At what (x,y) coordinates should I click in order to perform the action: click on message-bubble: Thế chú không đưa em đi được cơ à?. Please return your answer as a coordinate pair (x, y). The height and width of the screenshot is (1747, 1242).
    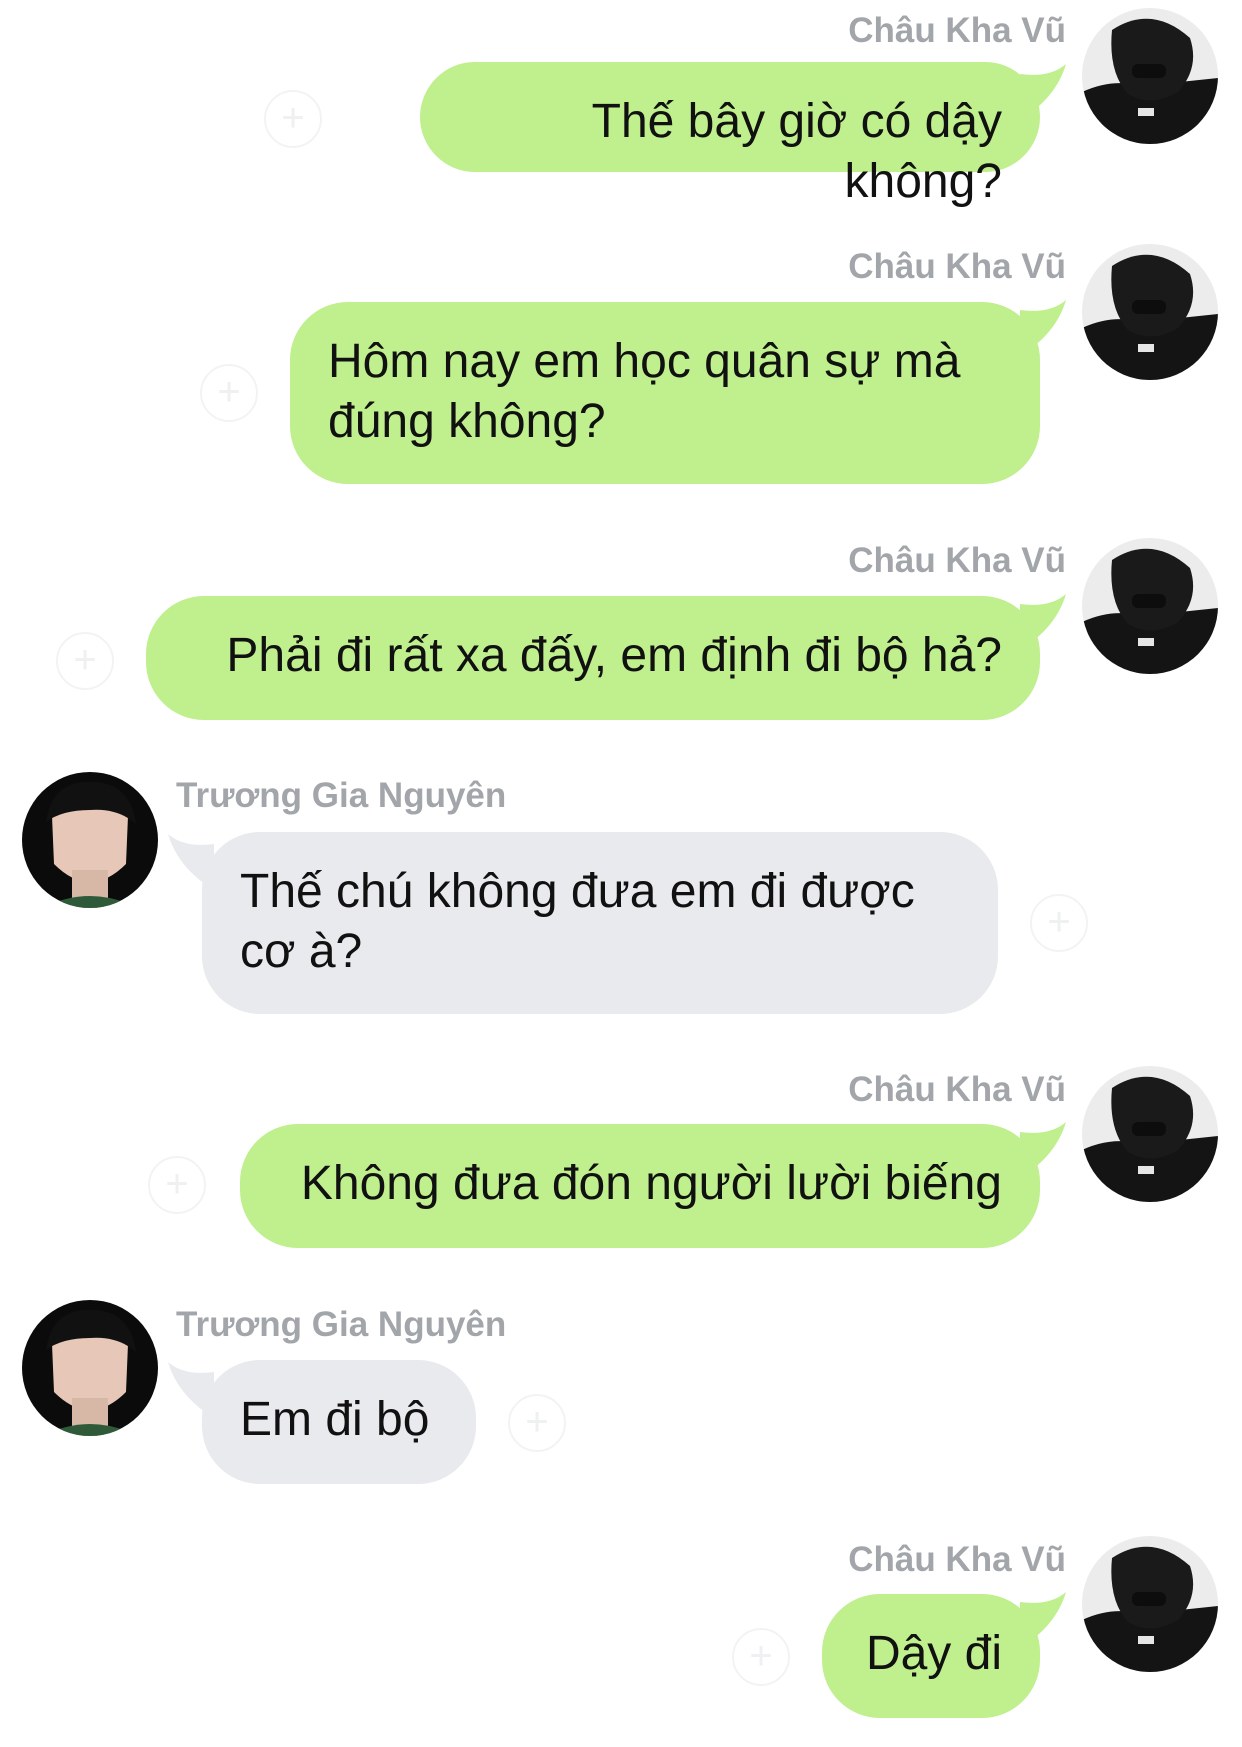
    Looking at the image, I should click on (600, 923).